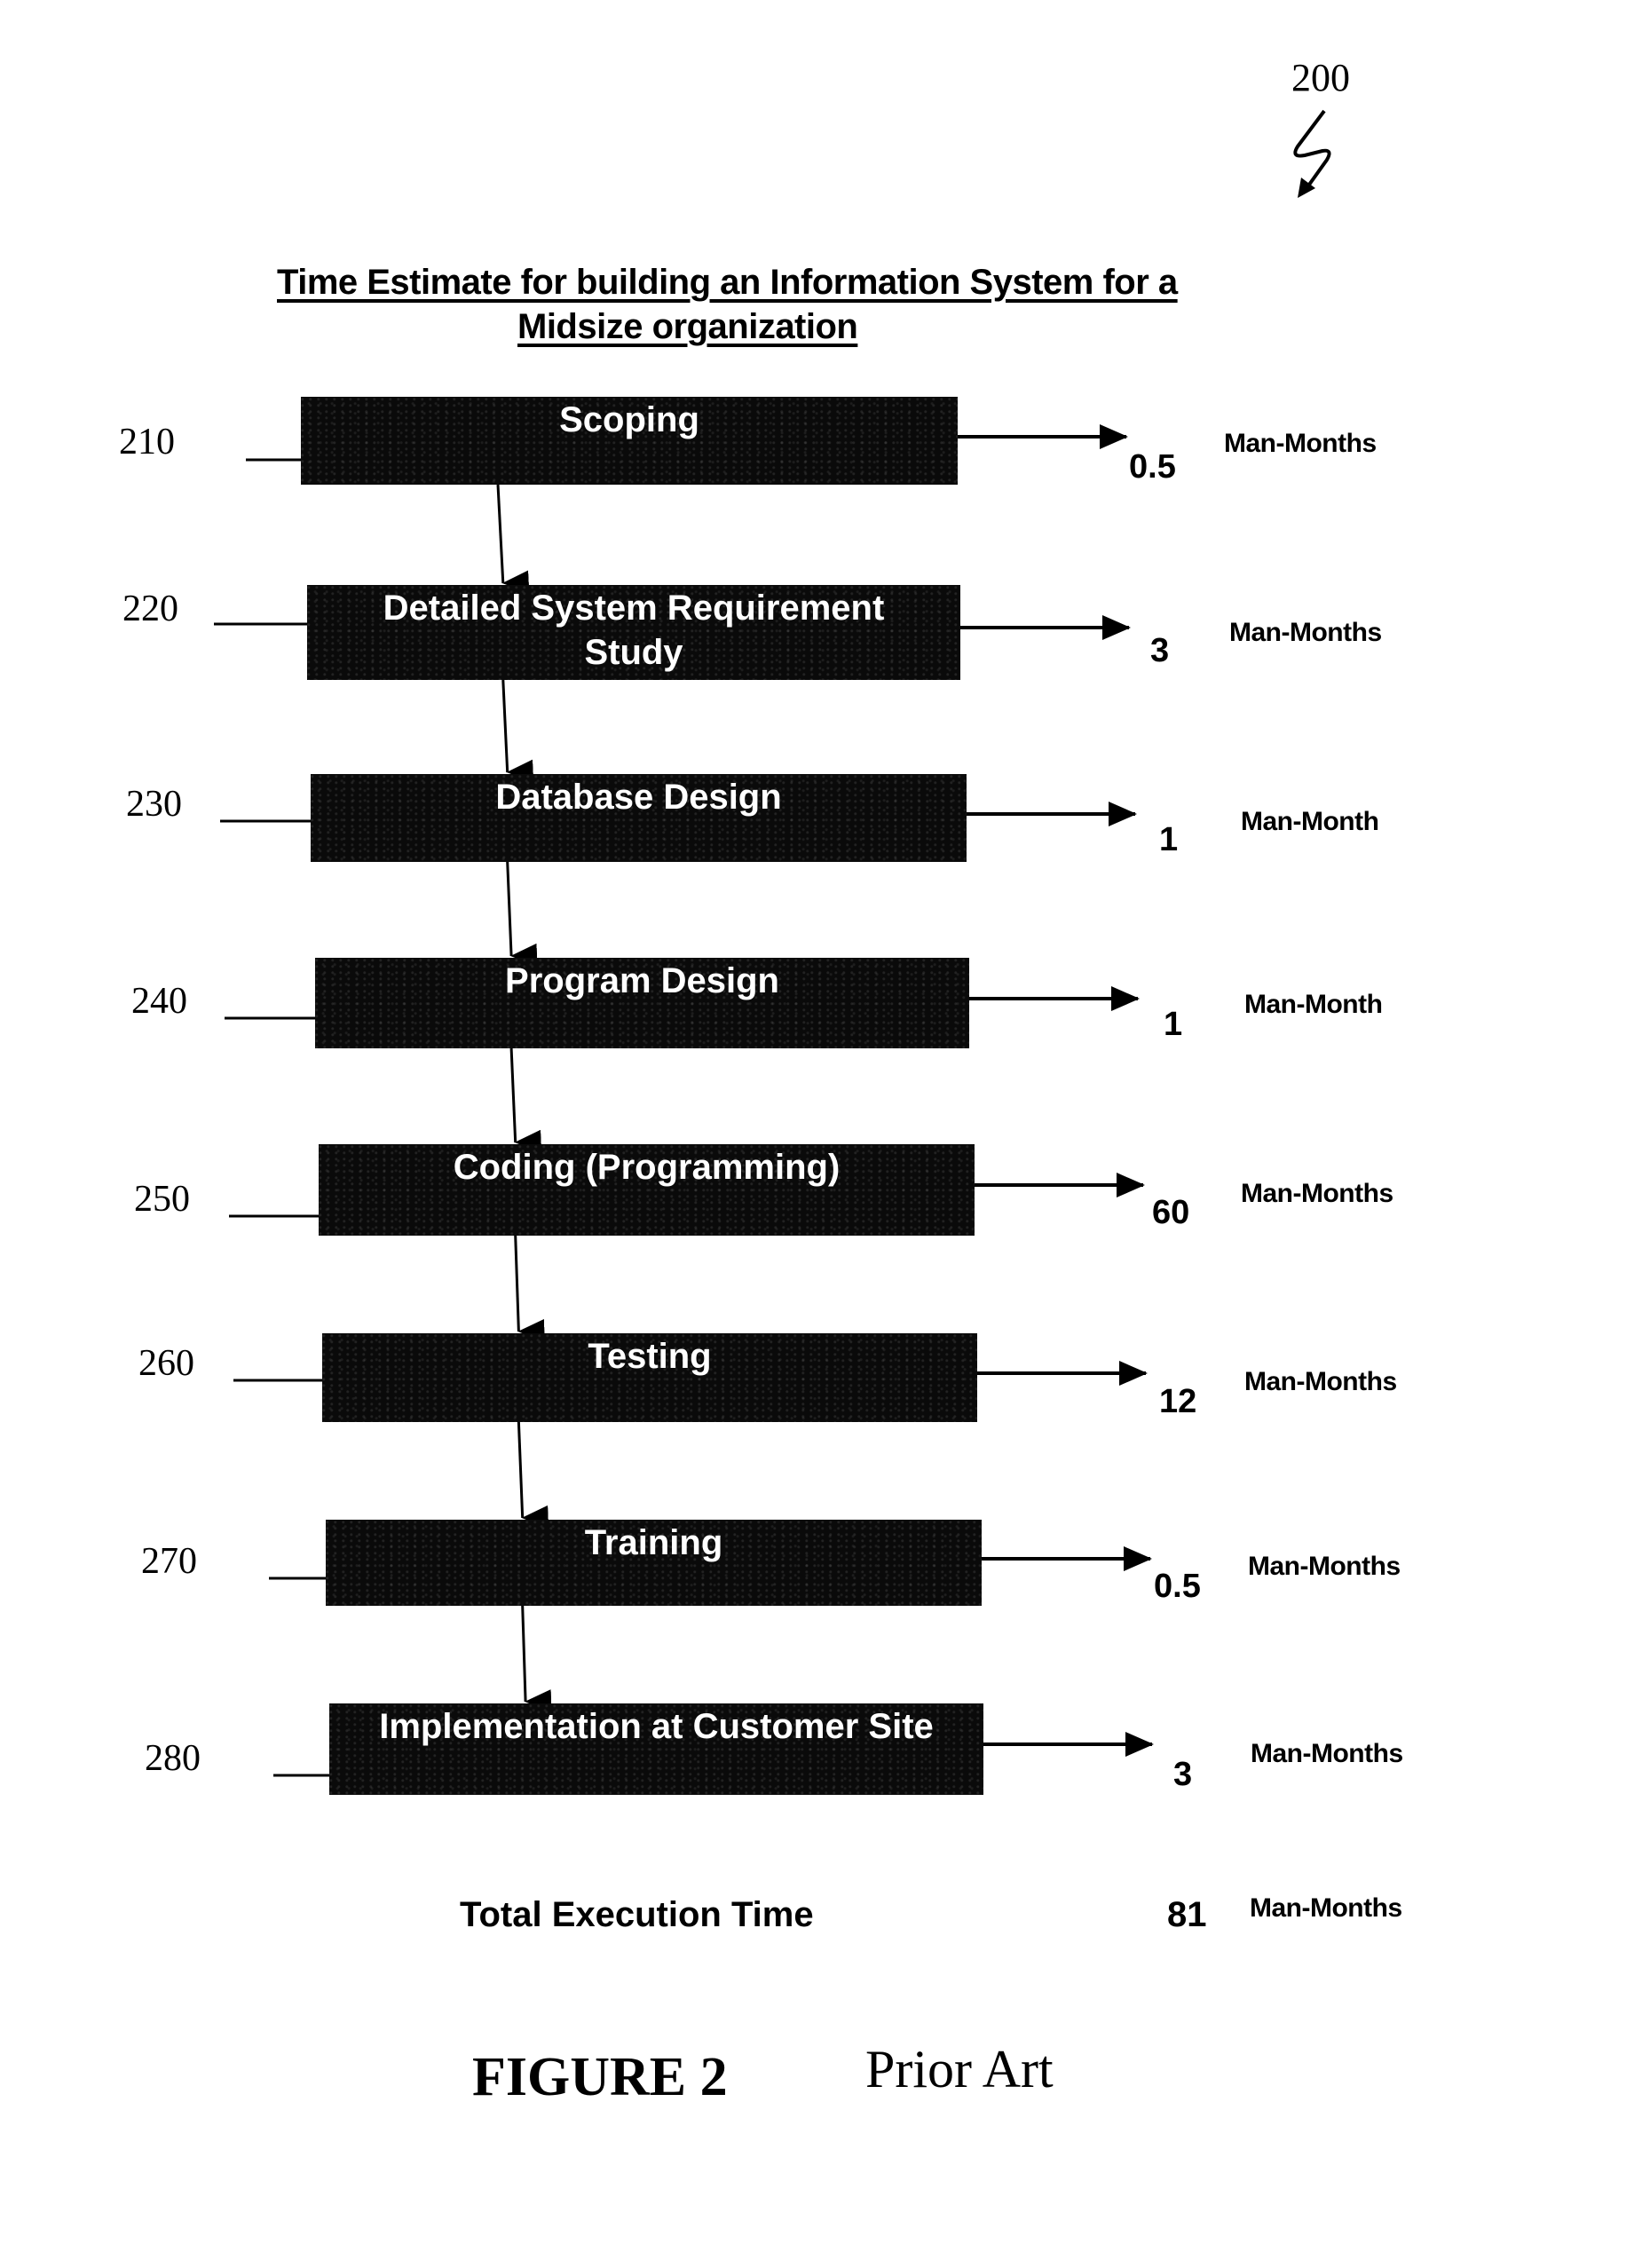 Image resolution: width=1634 pixels, height=2268 pixels. I want to click on total-label: Total Execution Time, so click(637, 1914).